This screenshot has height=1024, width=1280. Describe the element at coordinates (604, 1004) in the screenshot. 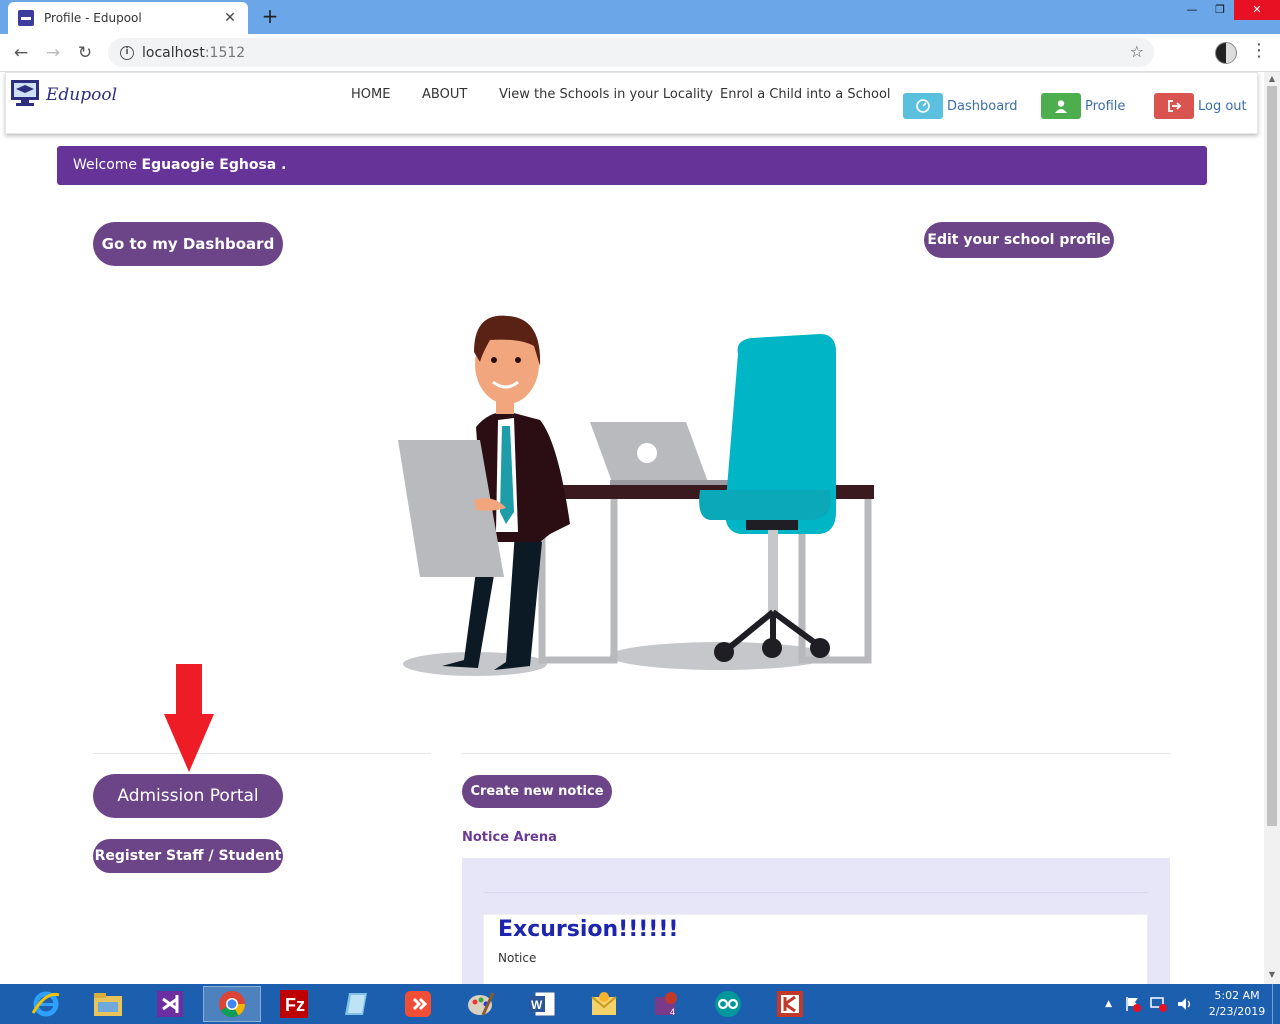

I see `outlook-icon` at that location.